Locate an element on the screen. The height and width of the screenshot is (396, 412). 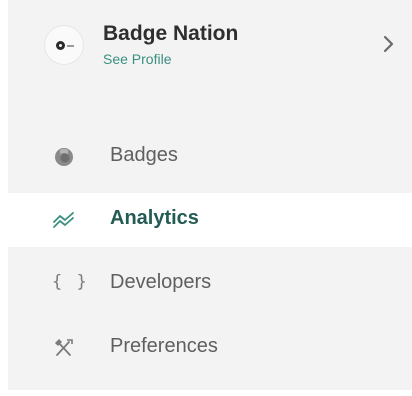
nav-label-developers: Developers is located at coordinates (161, 282).